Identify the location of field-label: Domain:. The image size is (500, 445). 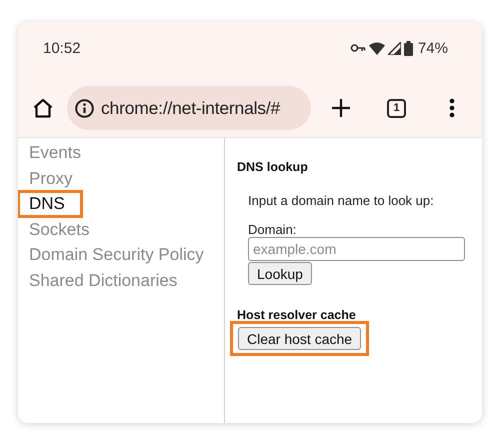
(272, 229).